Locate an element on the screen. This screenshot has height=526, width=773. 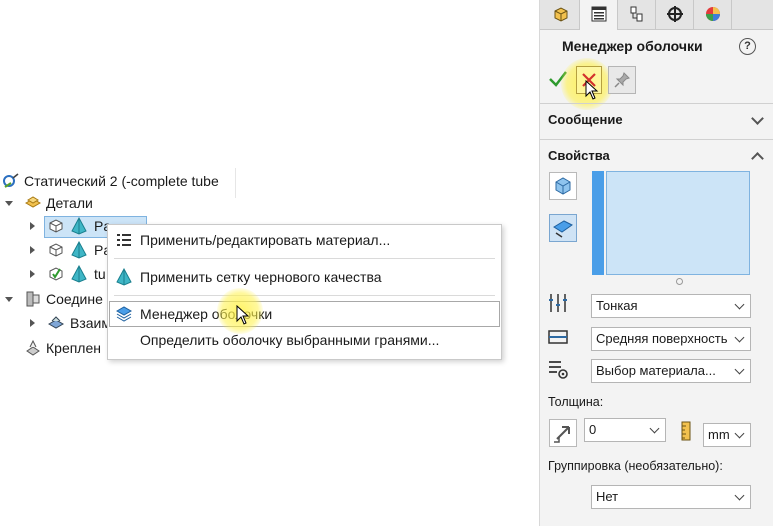
tab-dimxpert is located at coordinates (675, 14).